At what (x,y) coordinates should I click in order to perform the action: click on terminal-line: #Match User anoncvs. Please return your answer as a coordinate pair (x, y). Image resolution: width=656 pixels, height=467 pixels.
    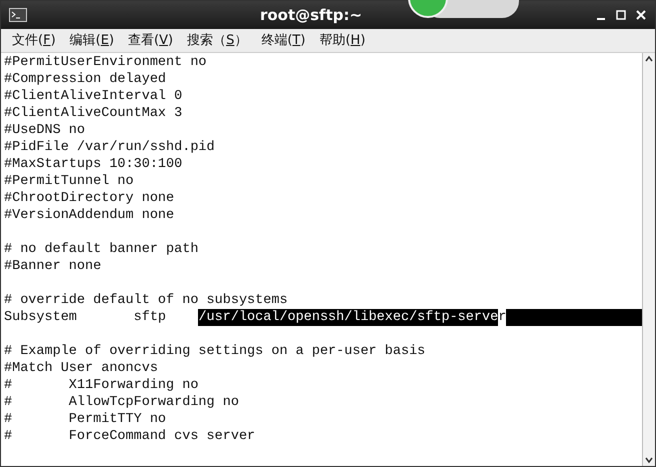
    Looking at the image, I should click on (81, 368).